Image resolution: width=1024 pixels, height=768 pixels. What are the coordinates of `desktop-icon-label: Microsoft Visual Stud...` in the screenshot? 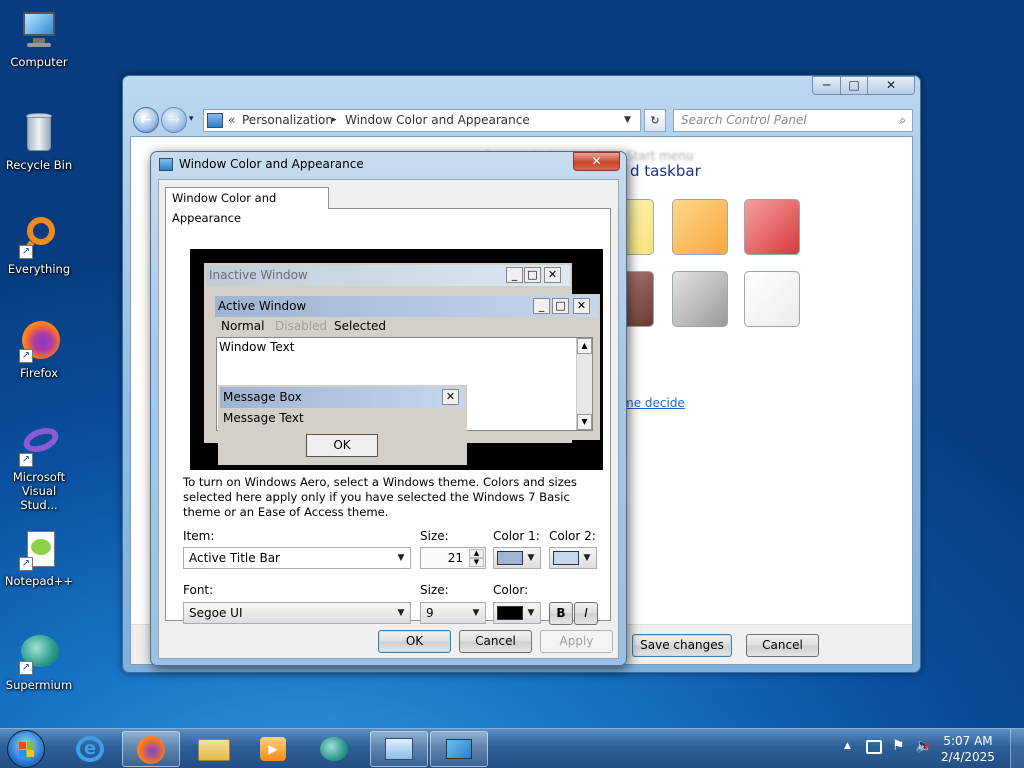 It's located at (39, 491).